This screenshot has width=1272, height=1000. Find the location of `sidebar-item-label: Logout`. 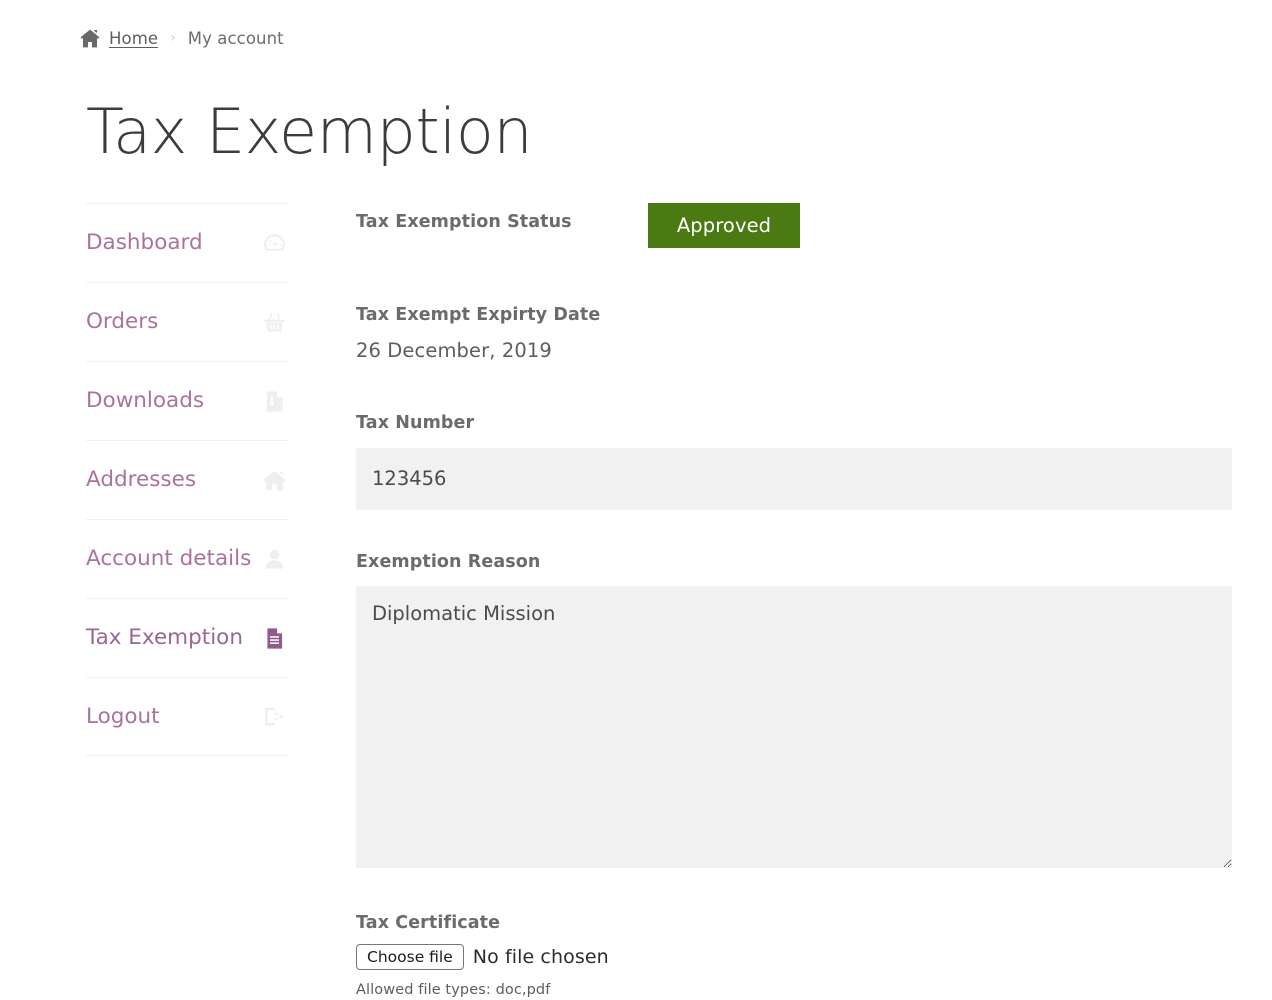

sidebar-item-label: Logout is located at coordinates (123, 716).